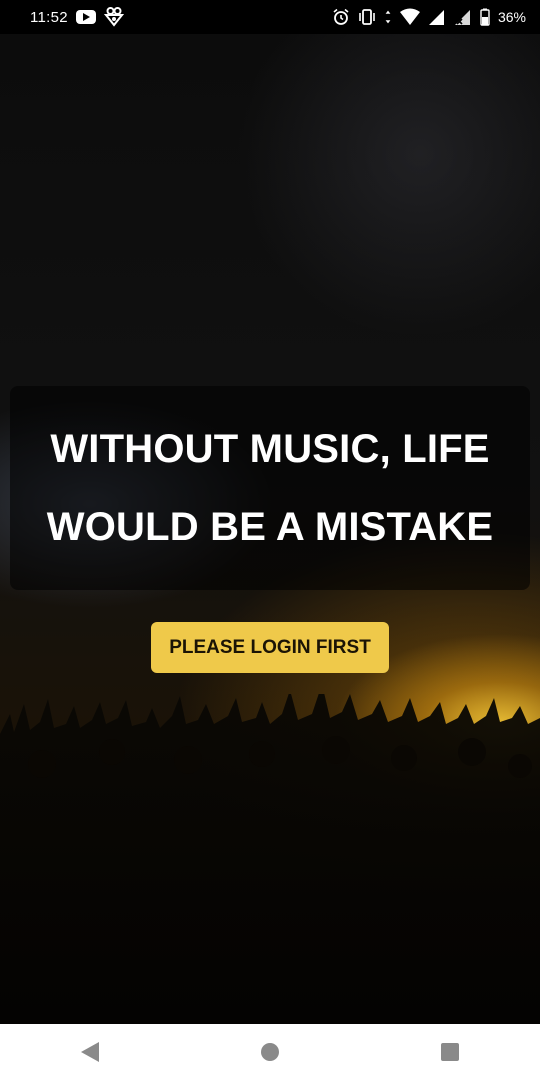 The image size is (540, 1080). Describe the element at coordinates (511, 17) in the screenshot. I see `battery-percent: 36%` at that location.